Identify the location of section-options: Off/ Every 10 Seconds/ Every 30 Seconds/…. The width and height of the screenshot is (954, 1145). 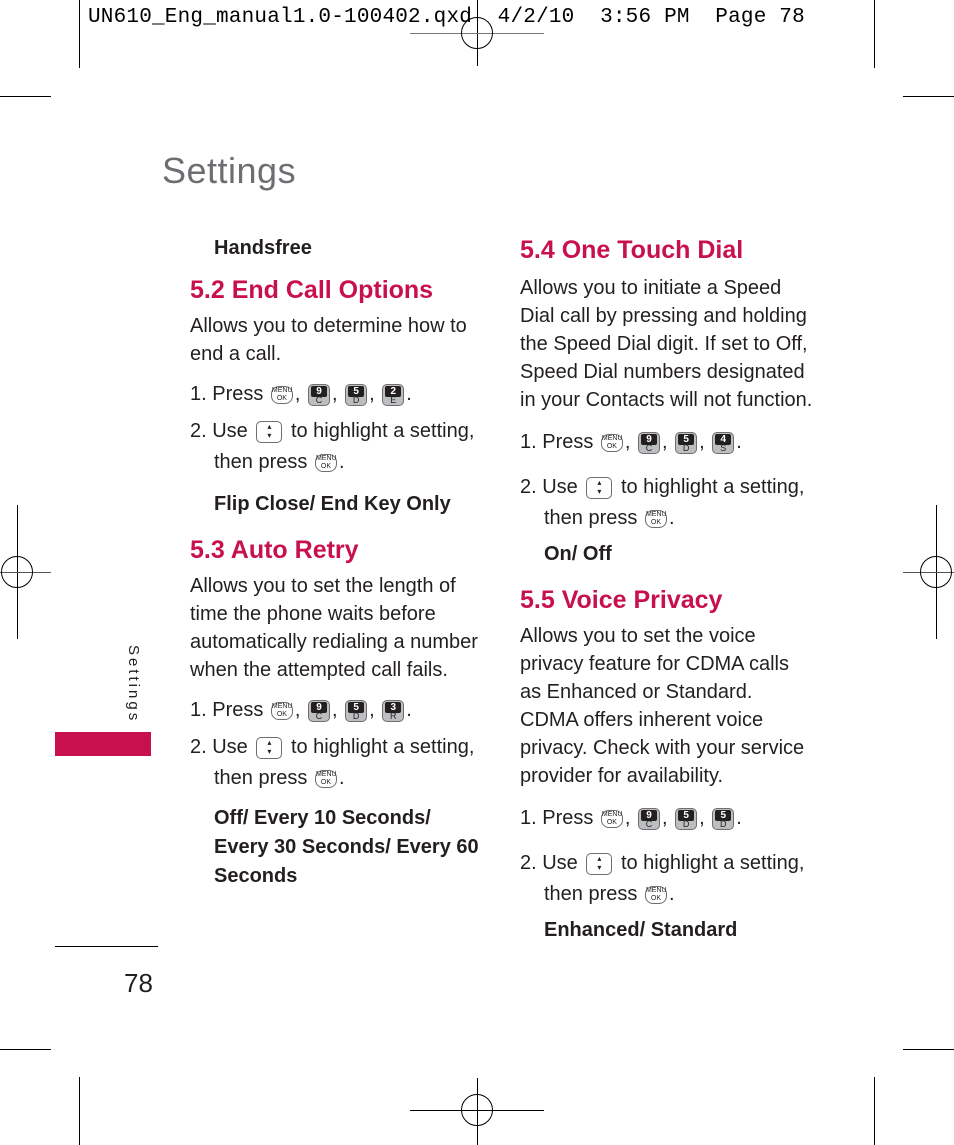
(346, 847).